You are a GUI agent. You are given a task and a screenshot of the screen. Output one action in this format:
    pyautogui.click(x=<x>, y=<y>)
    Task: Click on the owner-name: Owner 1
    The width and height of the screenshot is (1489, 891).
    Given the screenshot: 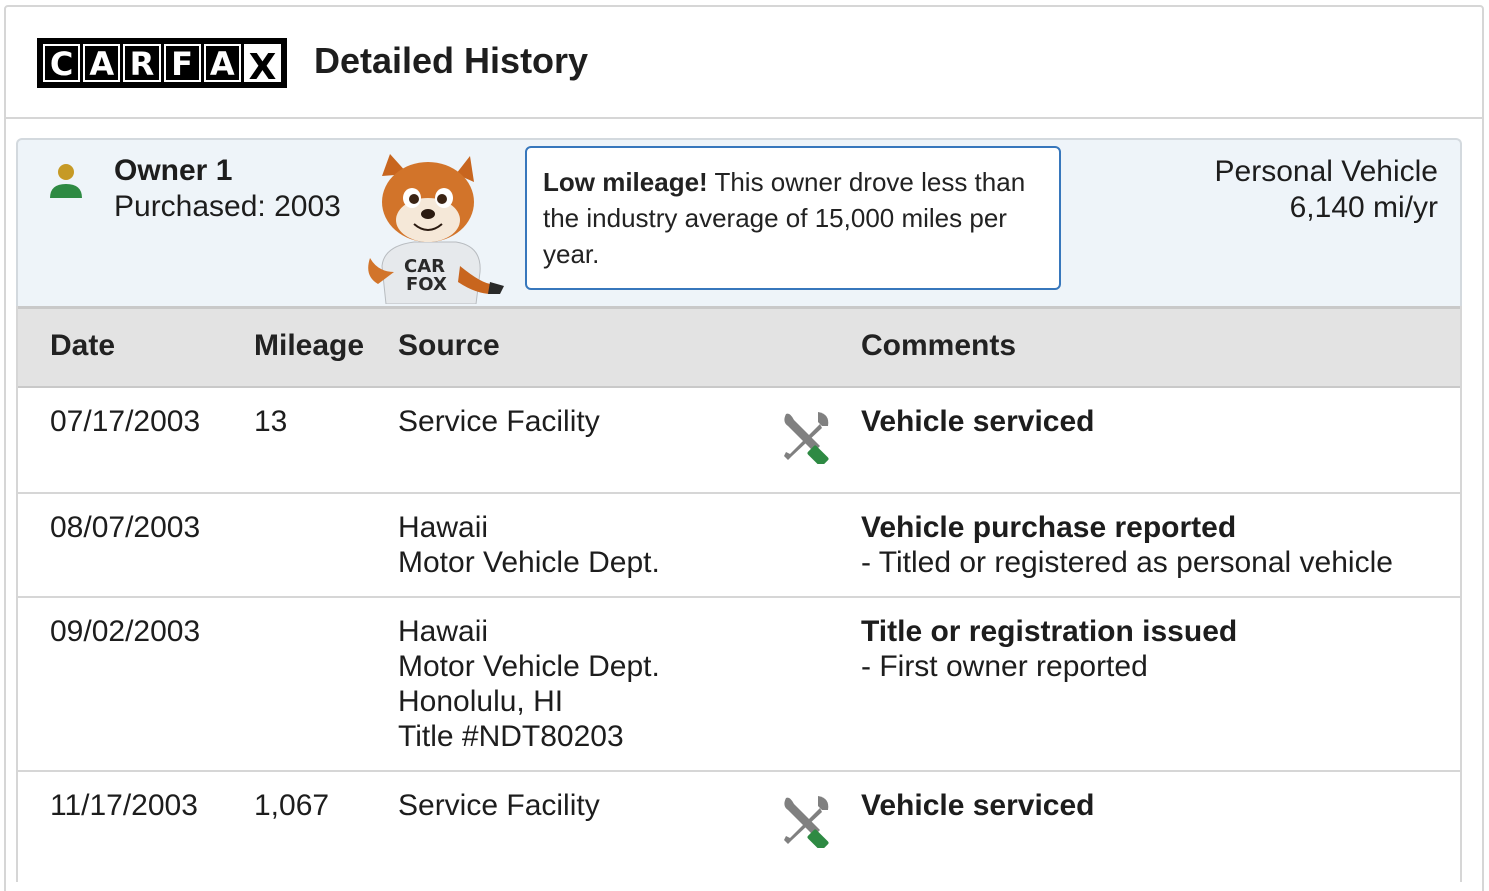 What is the action you would take?
    pyautogui.click(x=173, y=170)
    